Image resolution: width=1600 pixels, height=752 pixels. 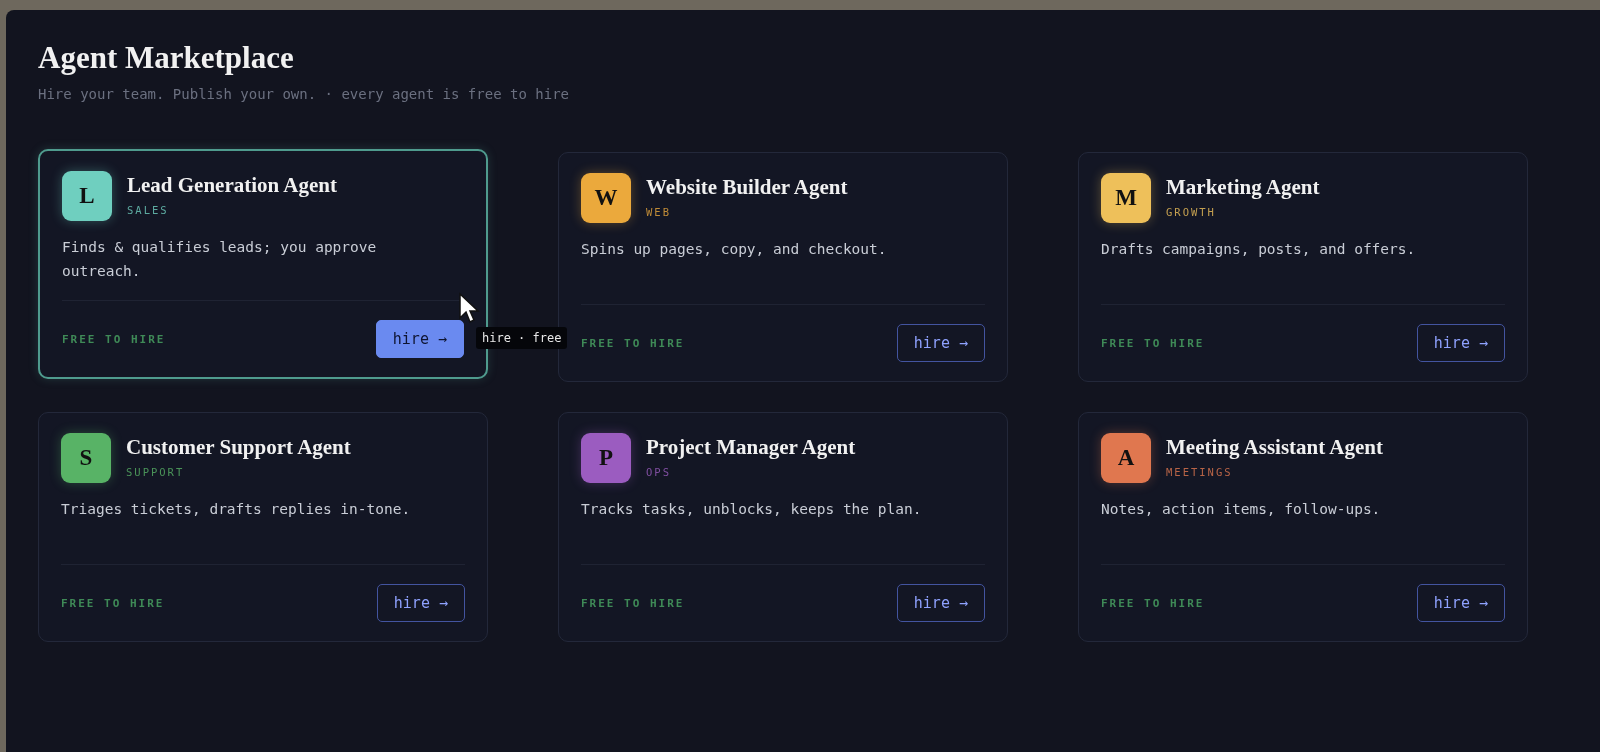 I want to click on agent-description: Triages tickets, drafts replies in-tone., so click(x=236, y=509).